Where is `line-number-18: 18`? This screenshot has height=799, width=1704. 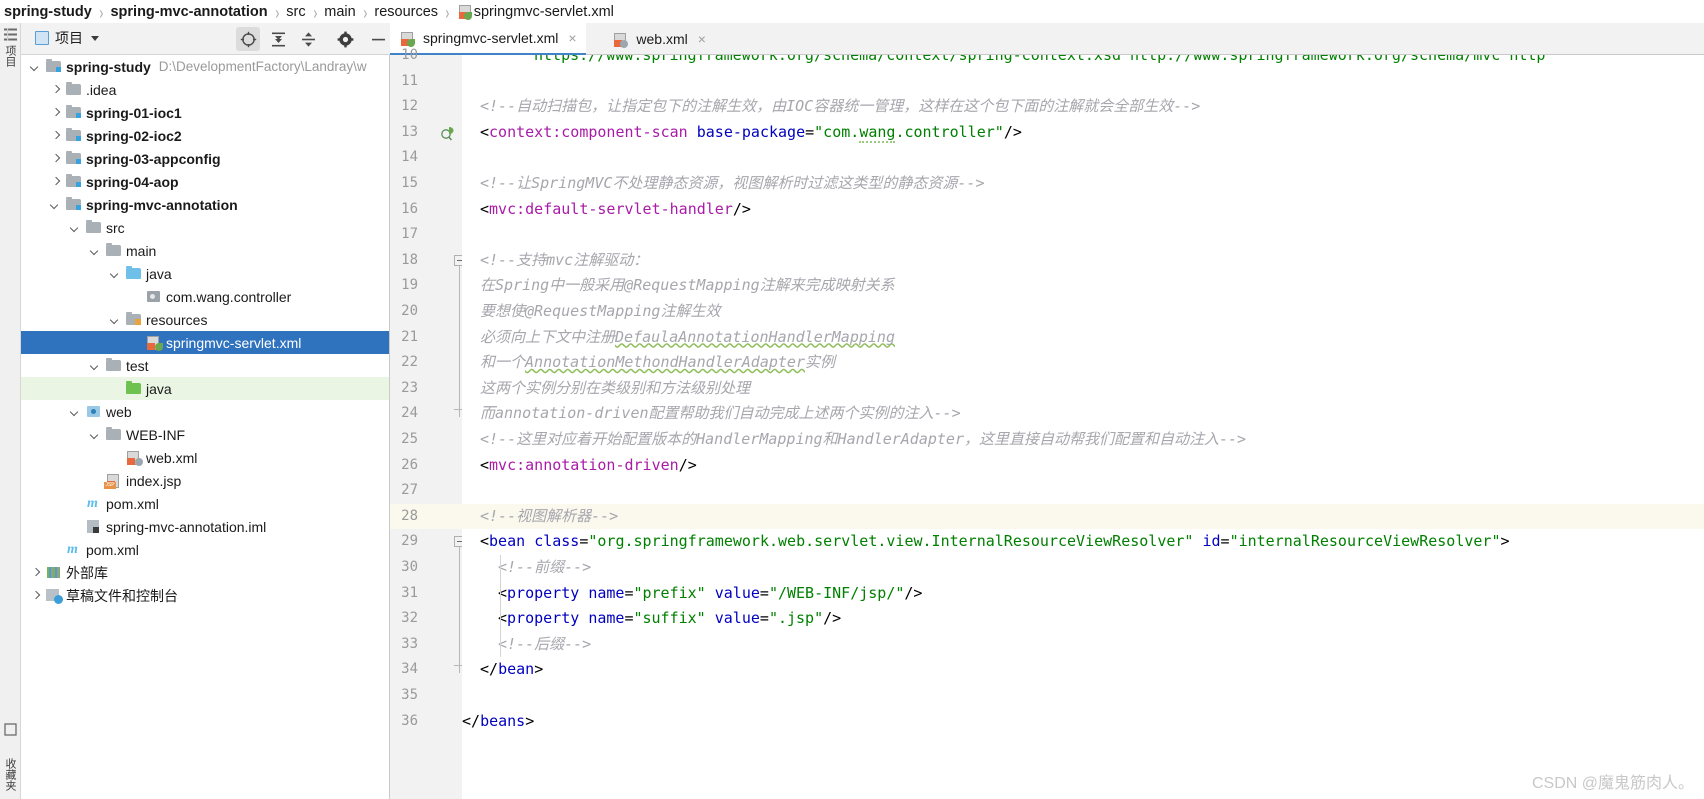
line-number-18: 18 is located at coordinates (409, 259).